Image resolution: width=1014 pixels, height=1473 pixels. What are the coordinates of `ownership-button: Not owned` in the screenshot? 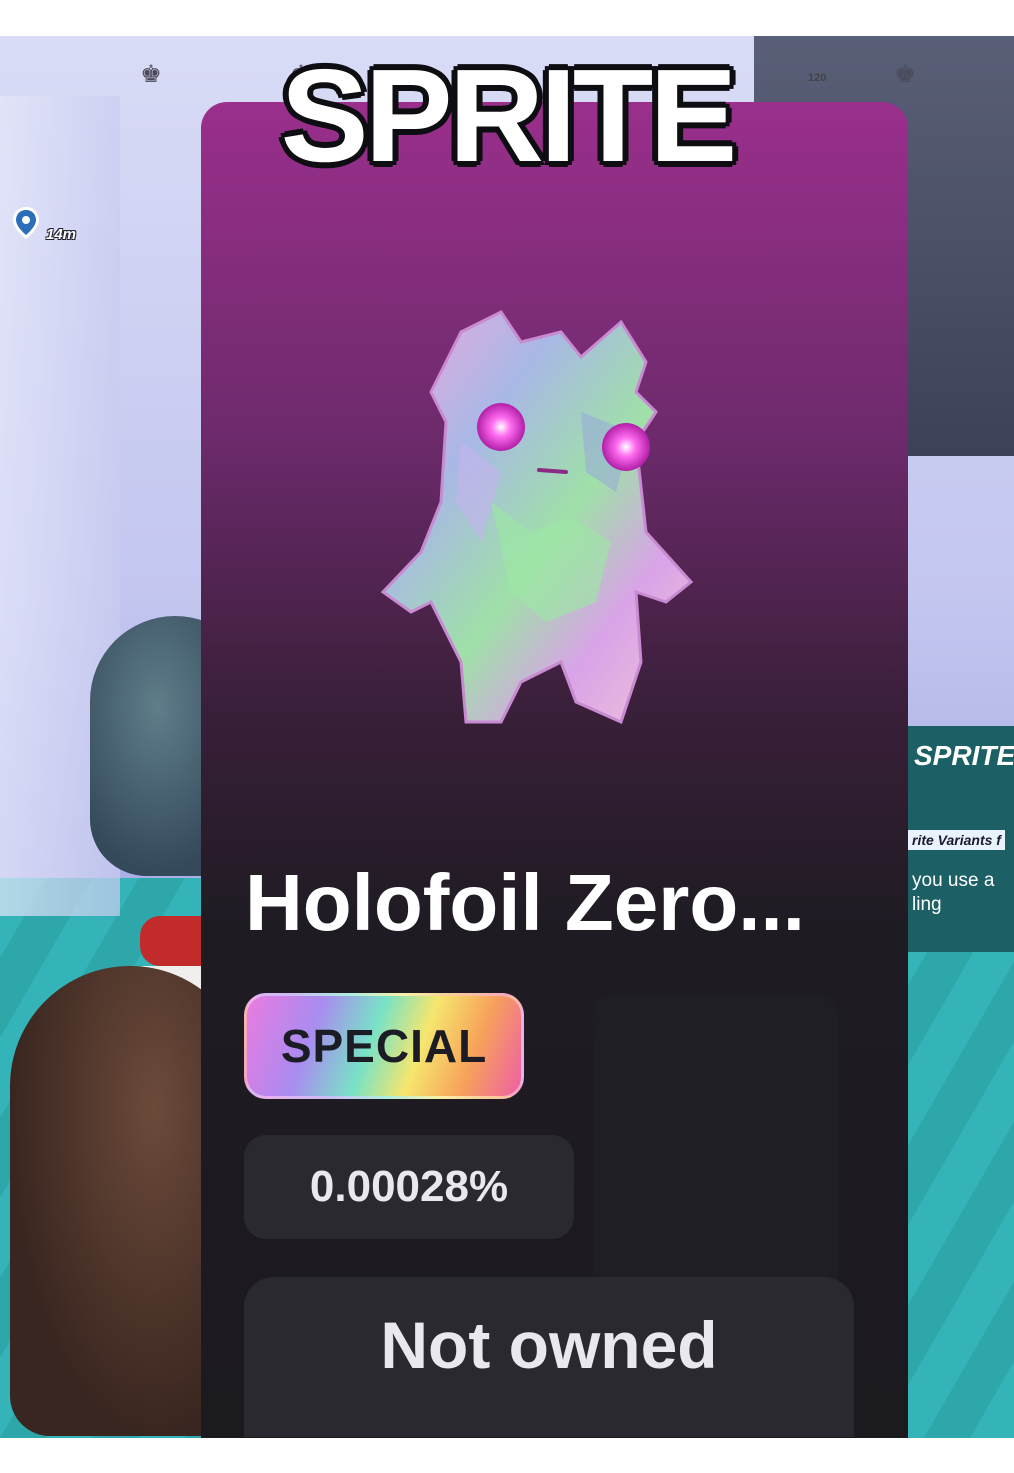 It's located at (549, 1357).